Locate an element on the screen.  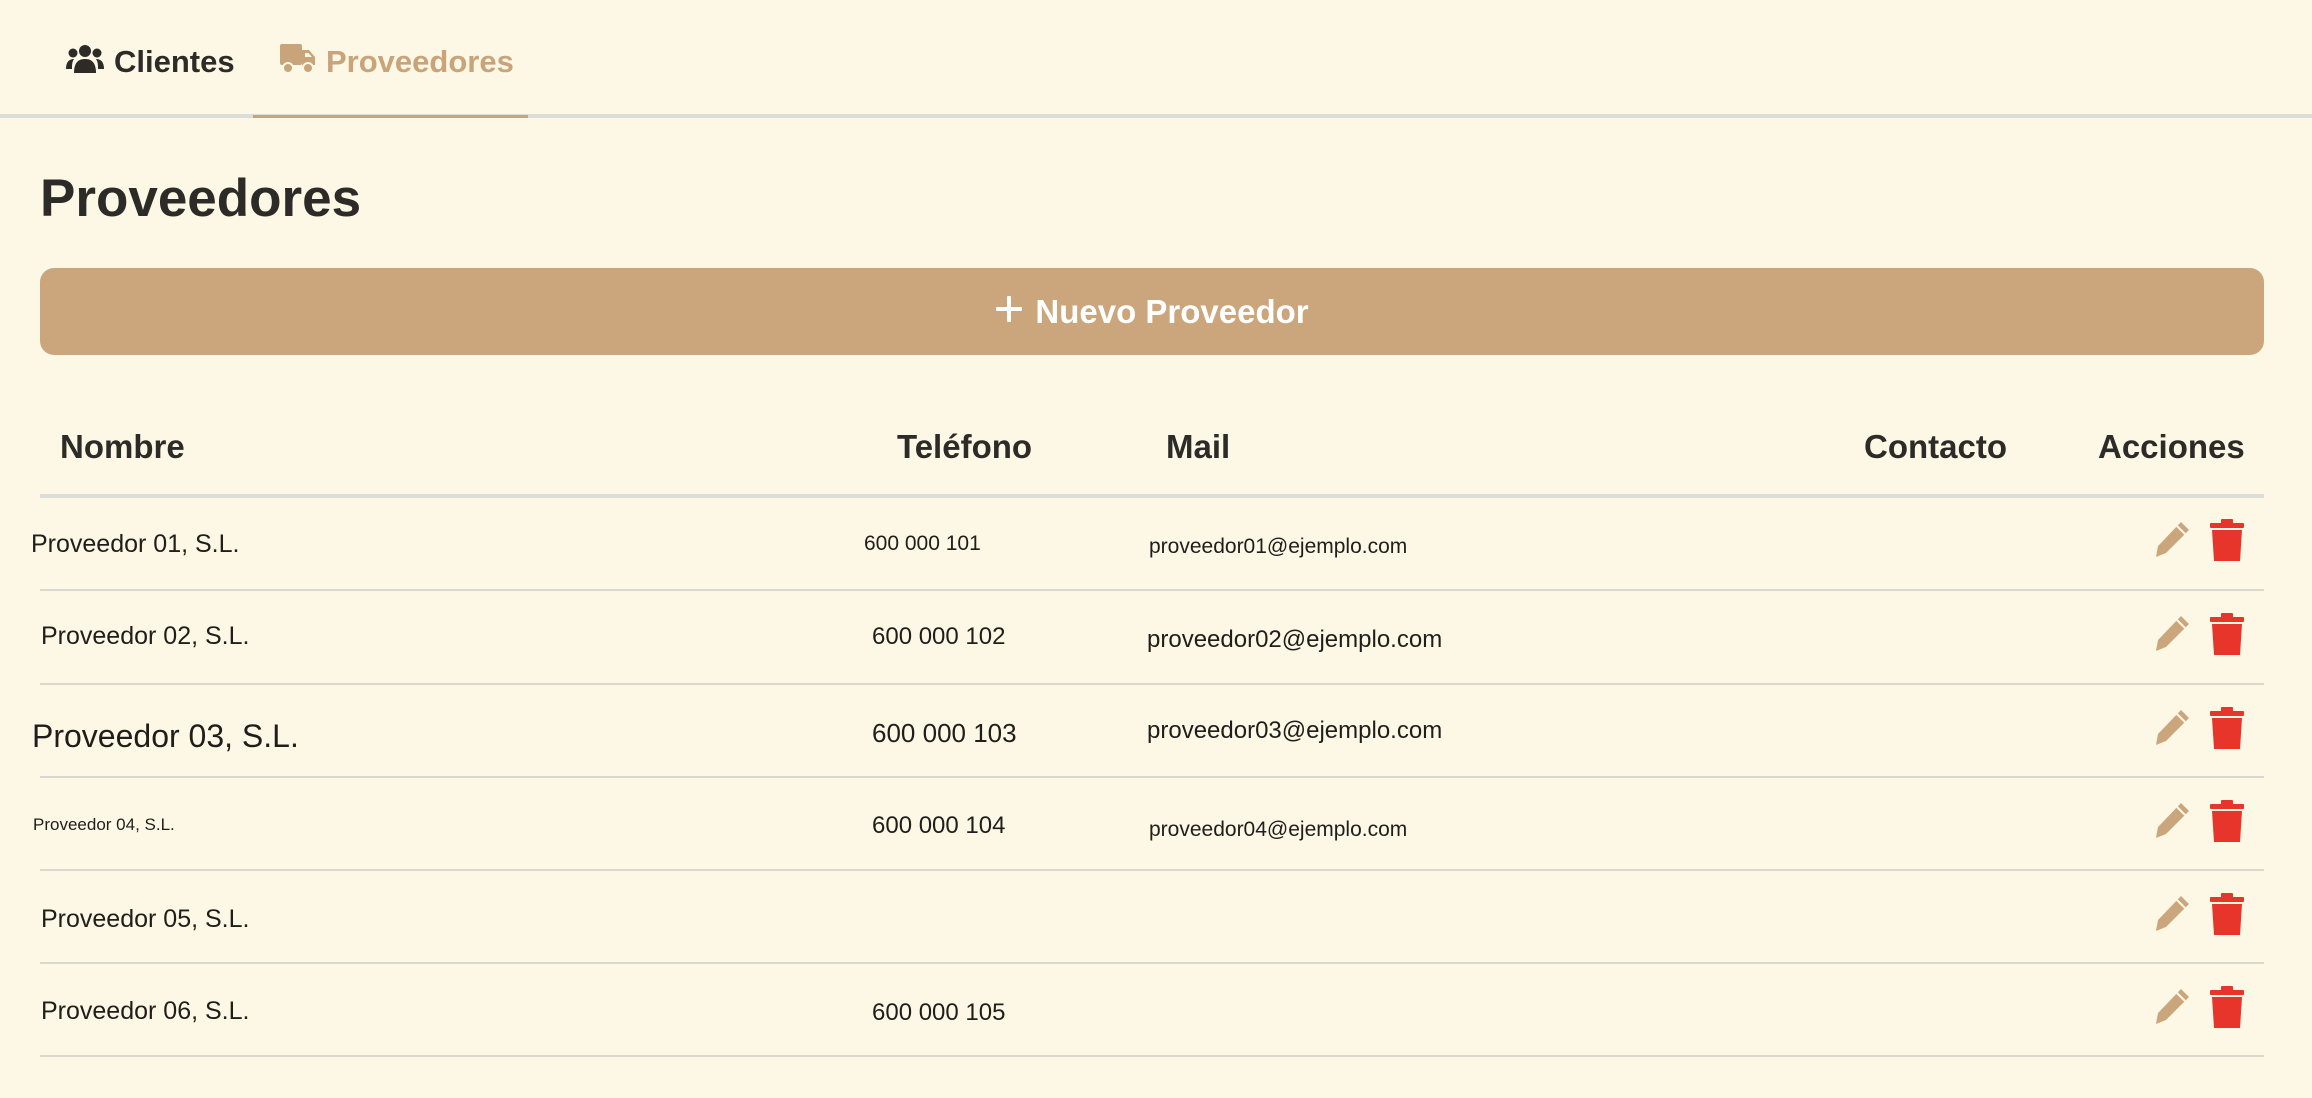
header-divider is located at coordinates (1152, 496).